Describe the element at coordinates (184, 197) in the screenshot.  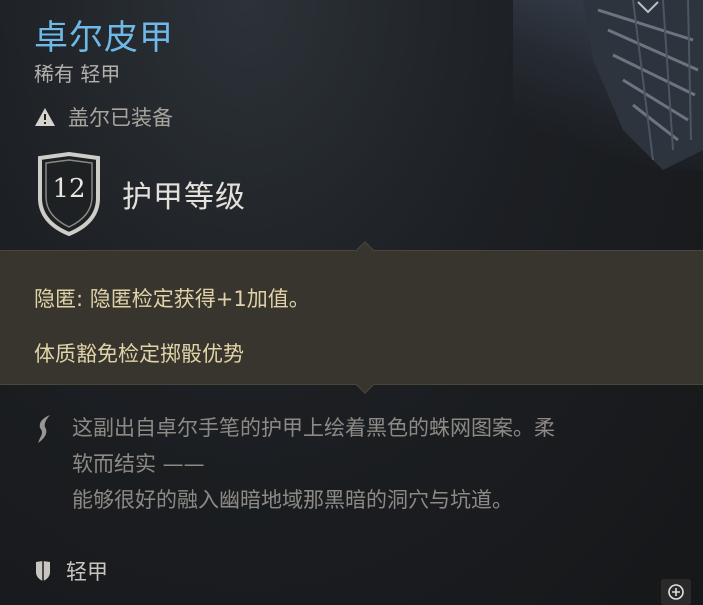
I see `armor-class-label: 护甲等级` at that location.